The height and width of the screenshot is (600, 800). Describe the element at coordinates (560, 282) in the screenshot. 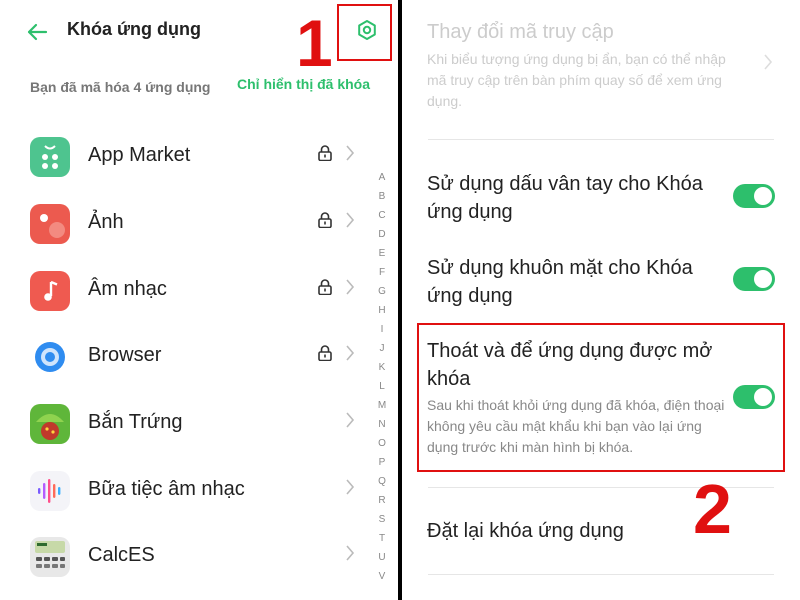

I see `face-setting-title: Sử dụng khuôn mặt cho Khóa ứng dụng` at that location.